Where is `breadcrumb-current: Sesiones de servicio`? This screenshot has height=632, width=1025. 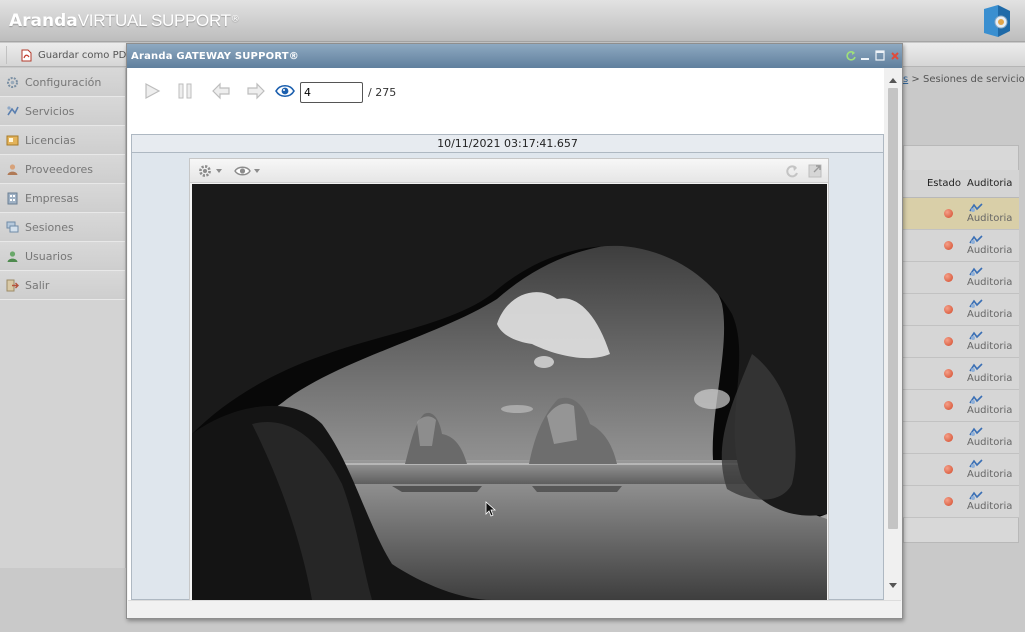 breadcrumb-current: Sesiones de servicio is located at coordinates (973, 79).